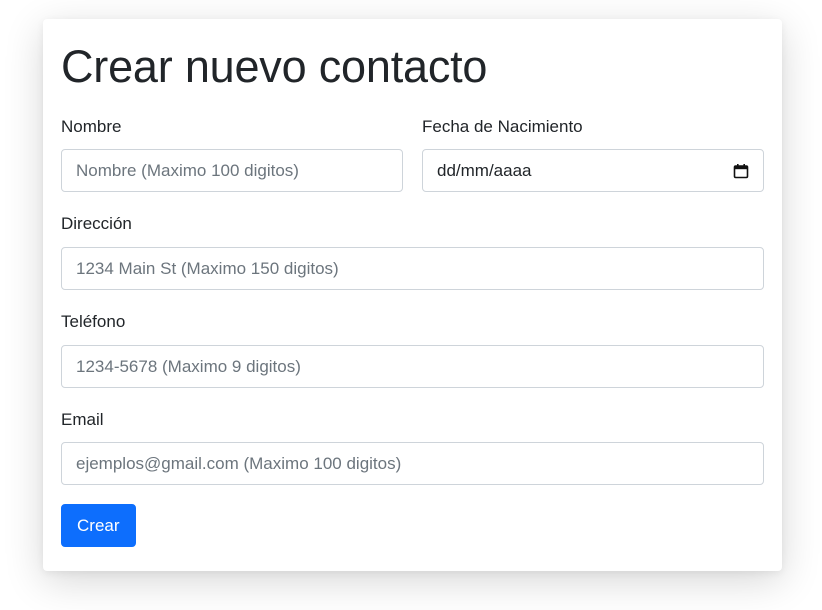  I want to click on direccion-group: Dirección, so click(412, 251).